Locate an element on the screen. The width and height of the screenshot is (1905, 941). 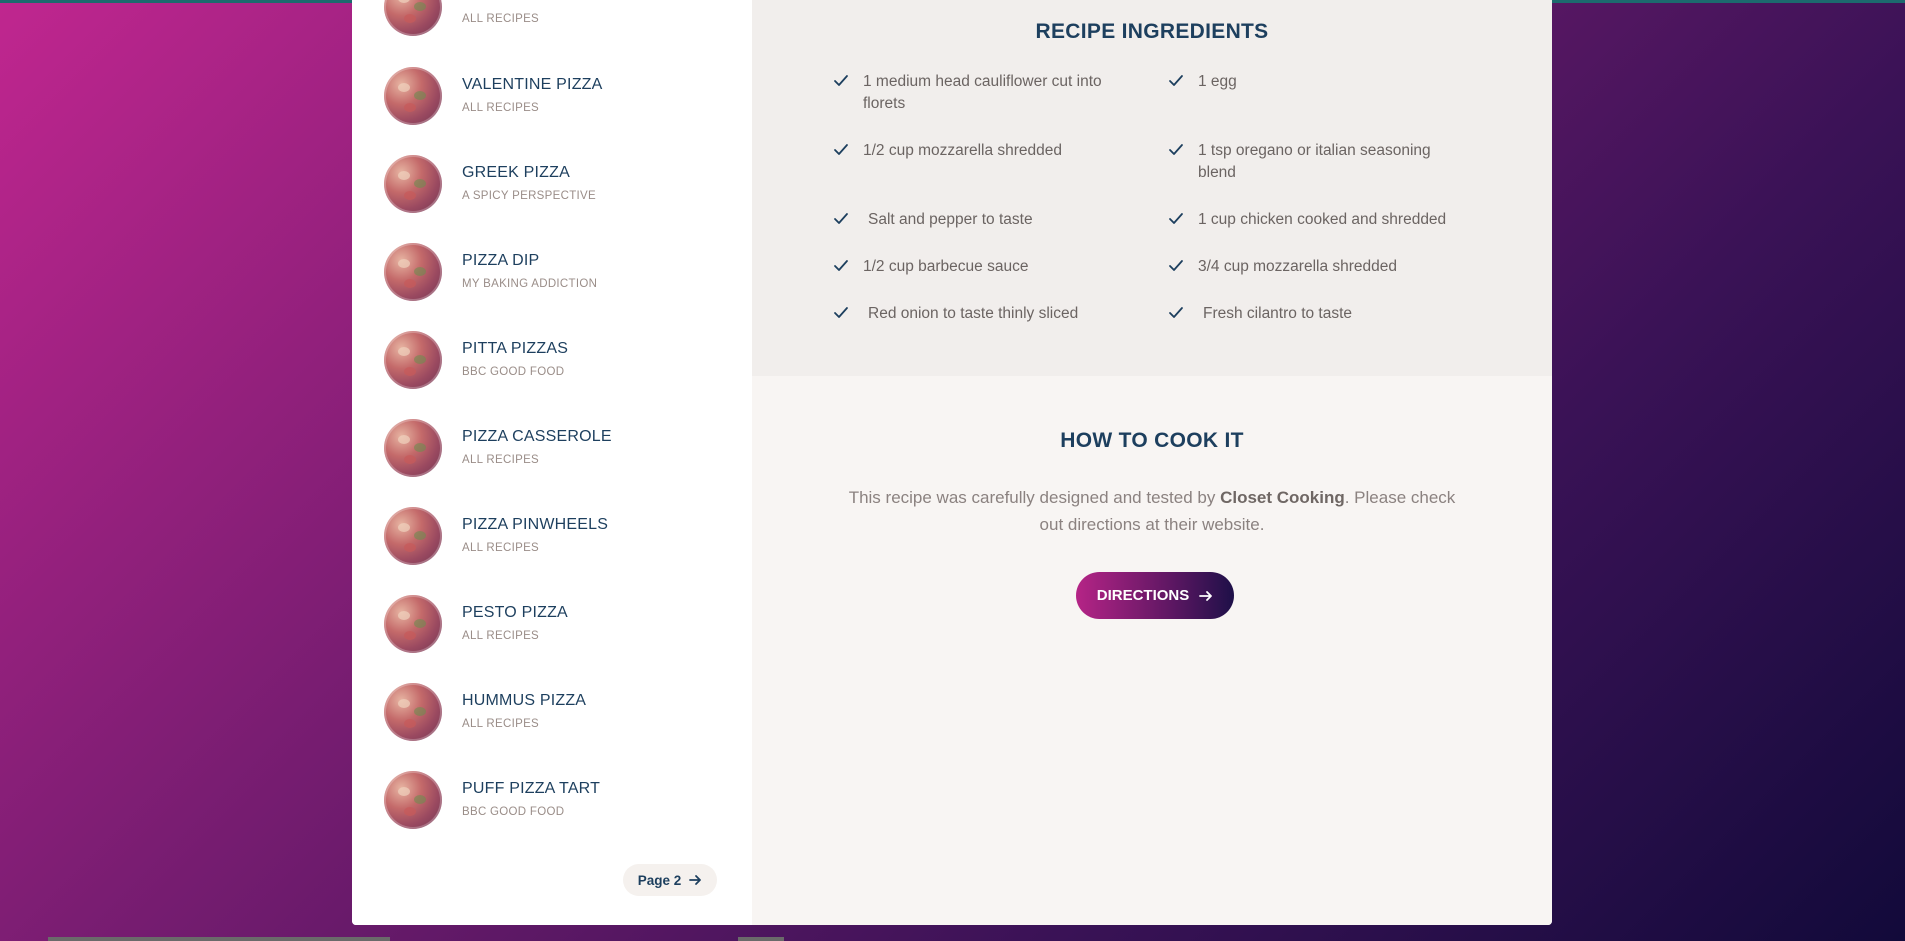
ingredient-item: Salt and pepper to taste is located at coordinates (978, 220).